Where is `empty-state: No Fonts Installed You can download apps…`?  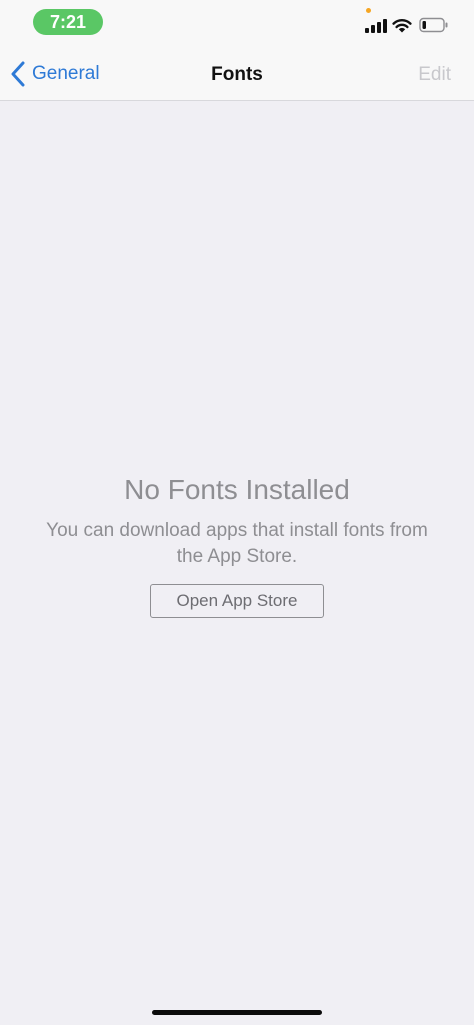
empty-state: No Fonts Installed You can download apps… is located at coordinates (237, 544).